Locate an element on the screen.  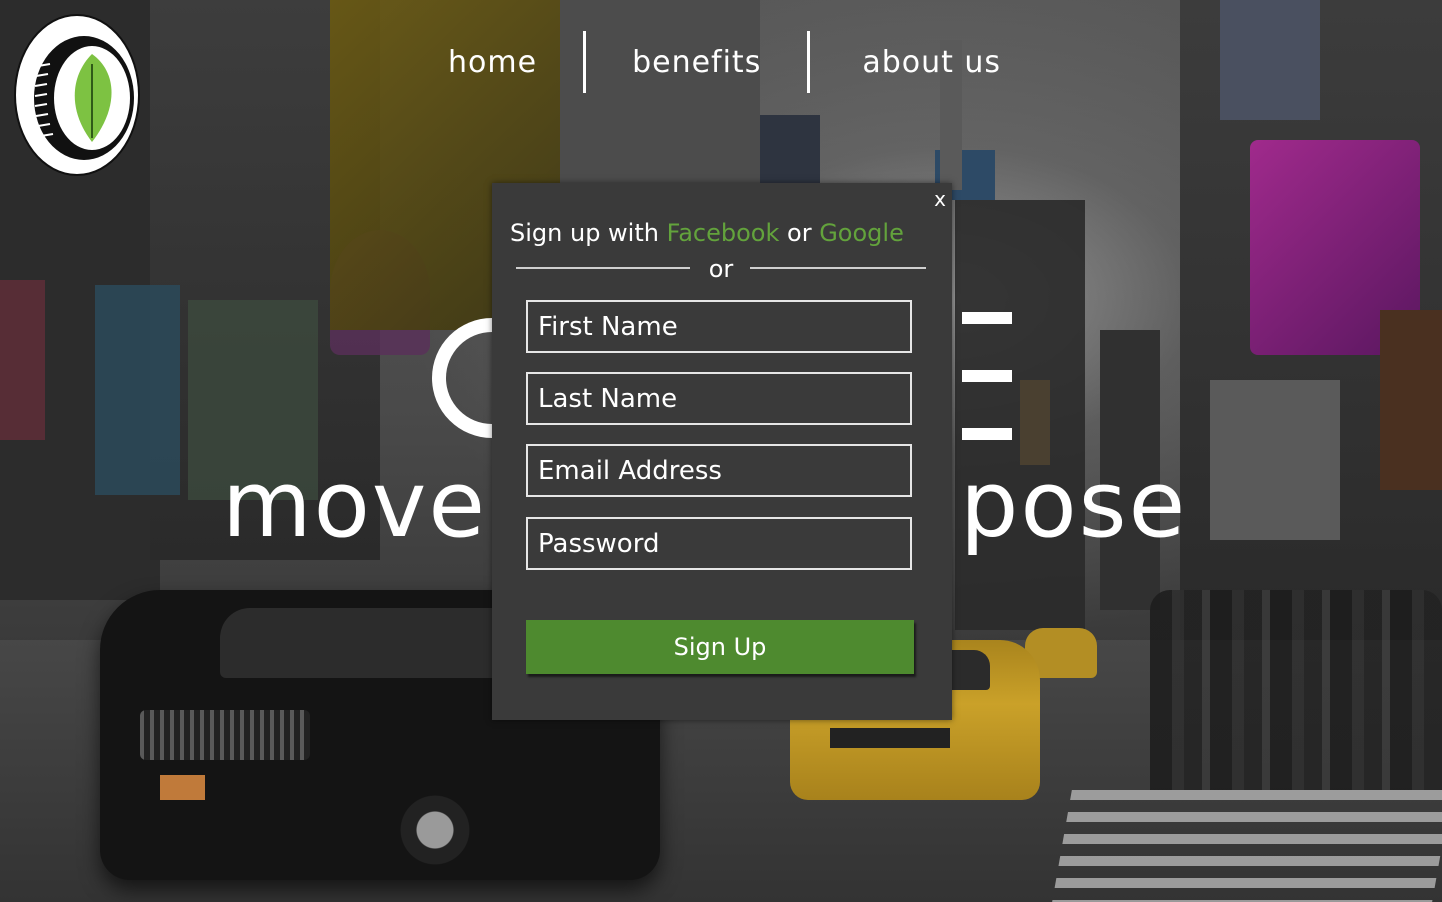
close-icon: x is located at coordinates (940, 199).